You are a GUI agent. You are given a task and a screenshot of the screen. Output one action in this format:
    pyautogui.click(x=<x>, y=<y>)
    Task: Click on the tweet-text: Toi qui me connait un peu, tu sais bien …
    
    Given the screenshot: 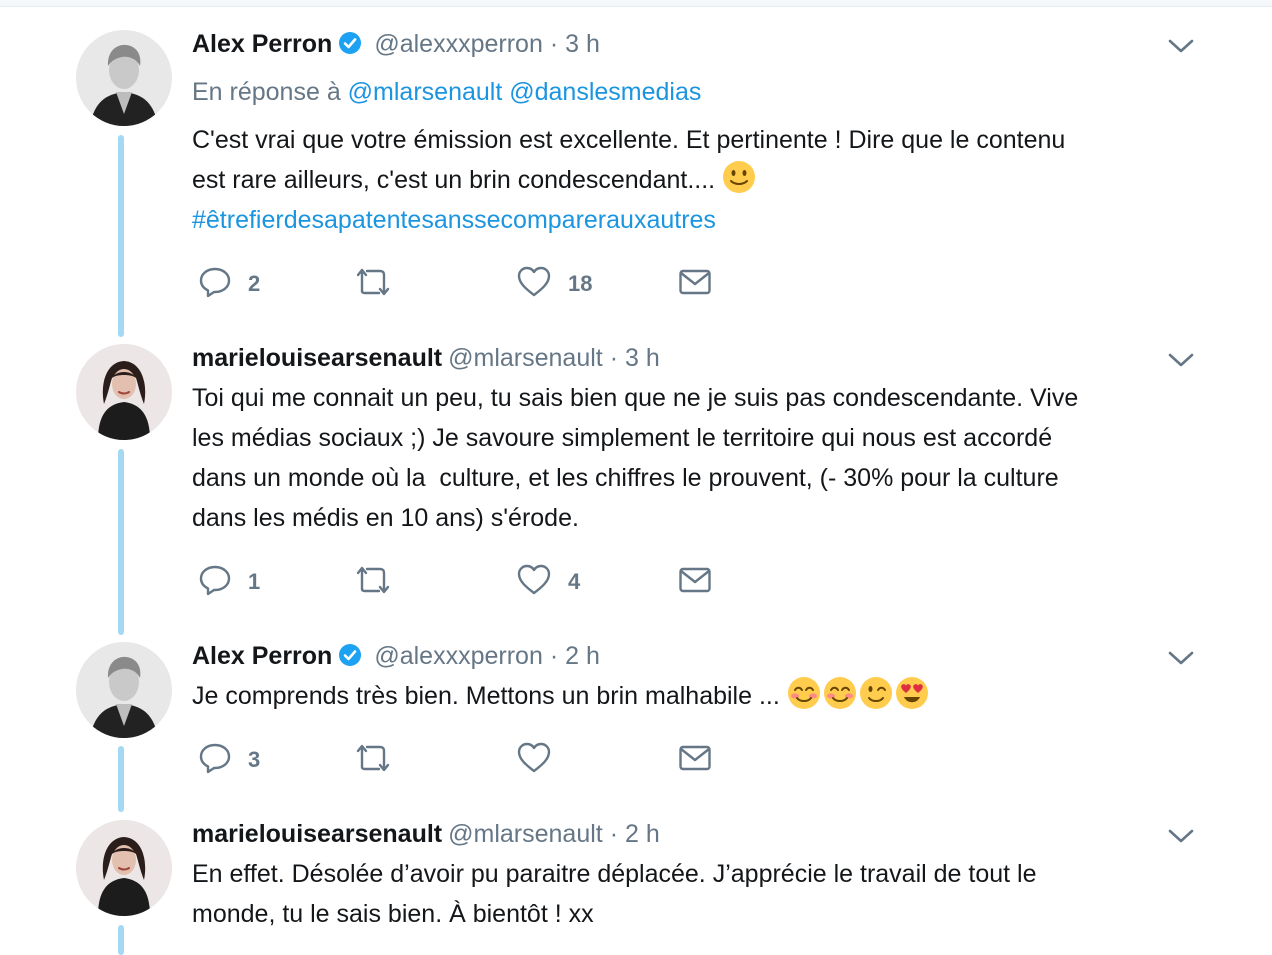 What is the action you would take?
    pyautogui.click(x=692, y=458)
    